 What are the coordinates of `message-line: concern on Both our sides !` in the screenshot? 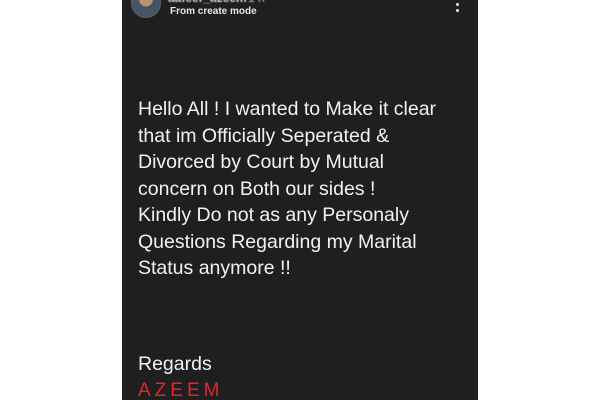 It's located at (257, 188).